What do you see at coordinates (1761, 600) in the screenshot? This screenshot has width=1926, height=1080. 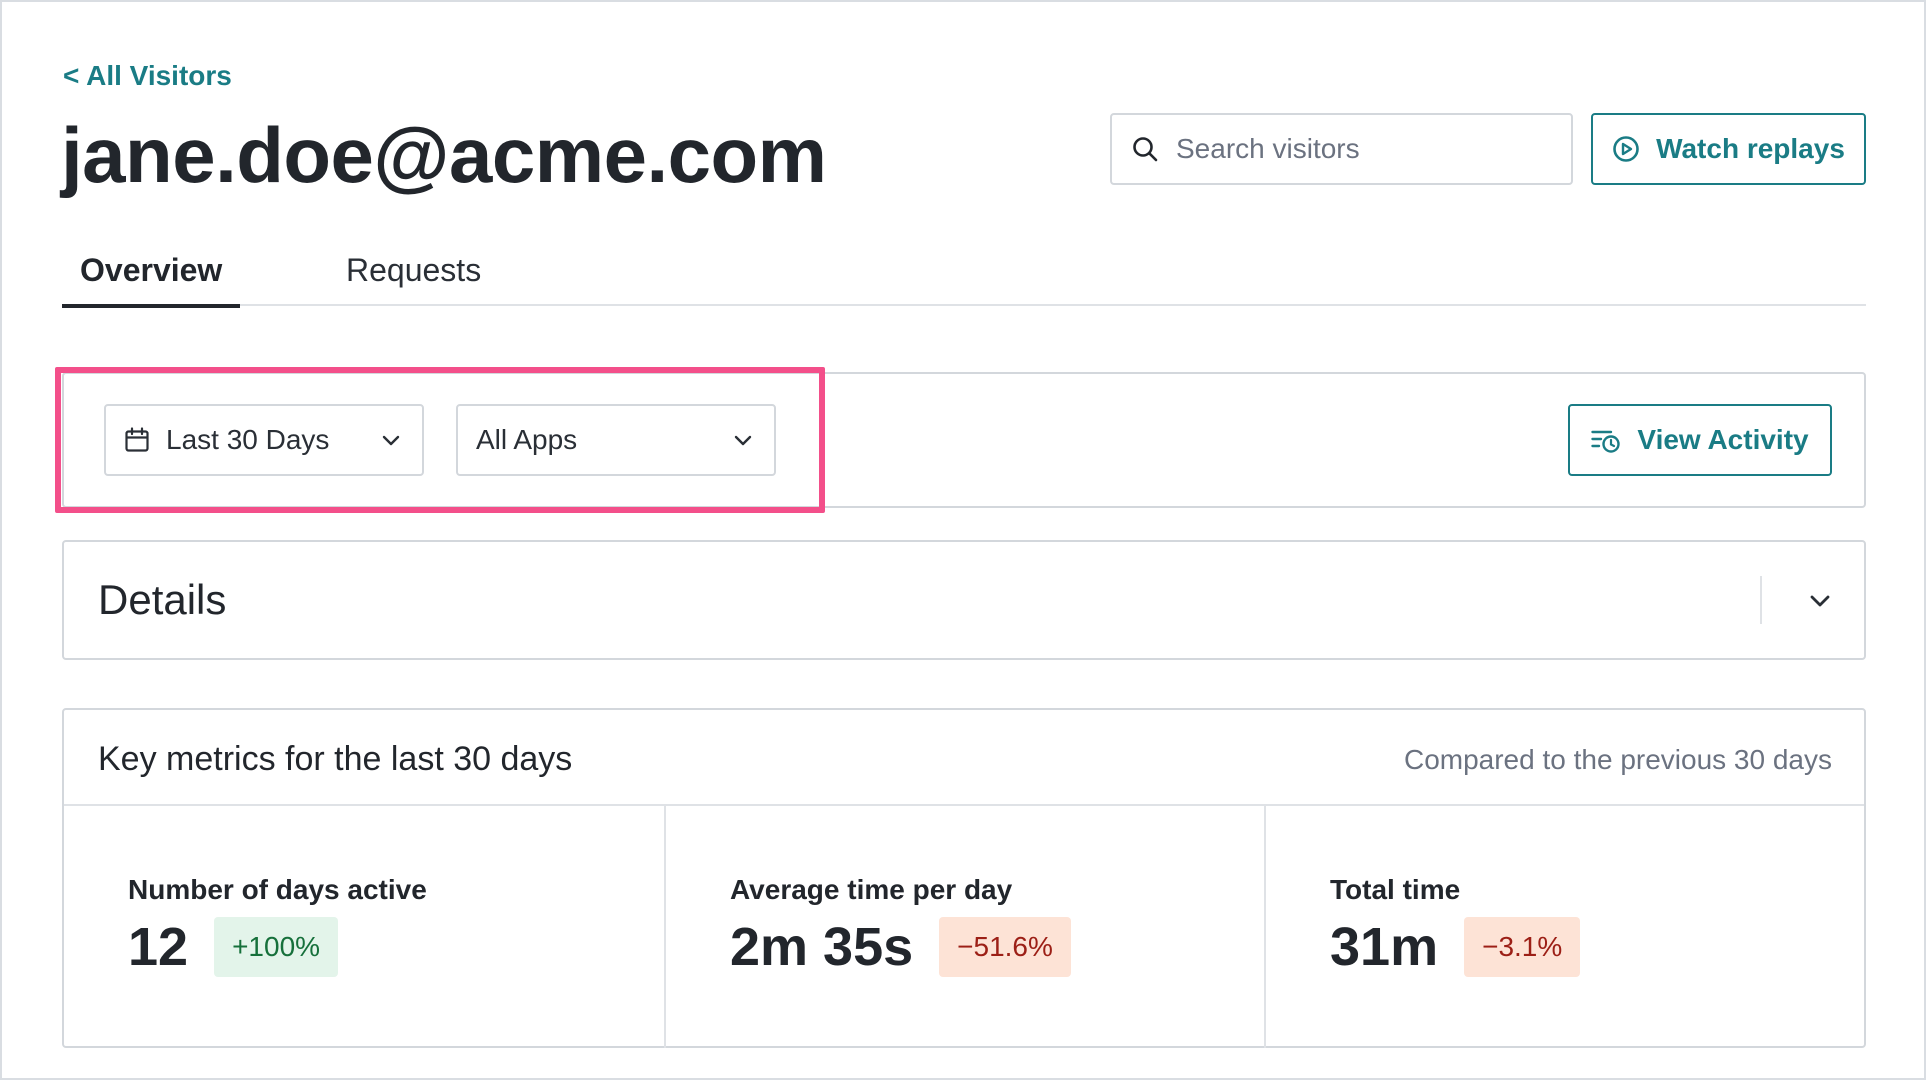 I see `details-divider` at bounding box center [1761, 600].